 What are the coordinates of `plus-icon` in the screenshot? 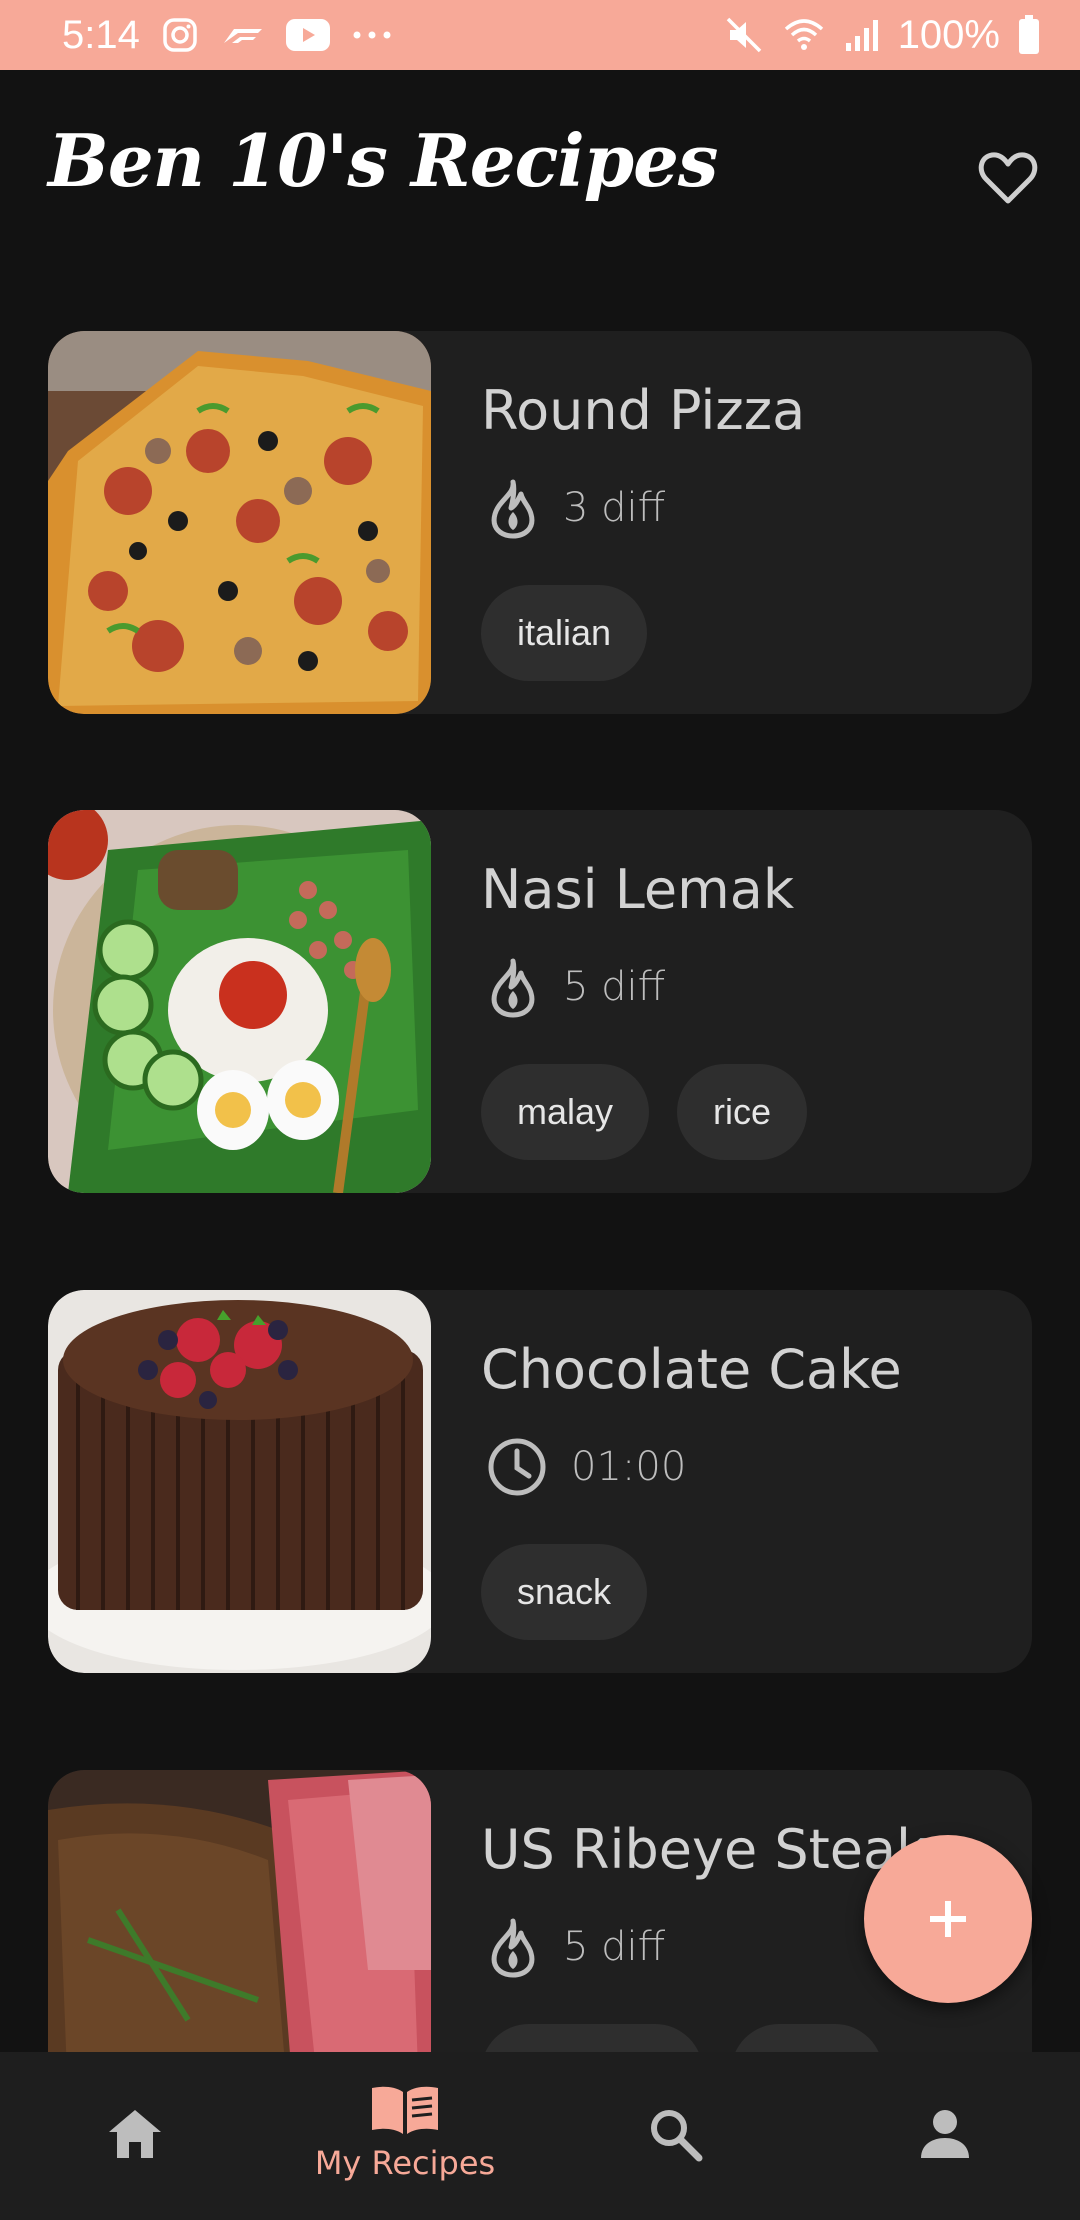 It's located at (948, 1919).